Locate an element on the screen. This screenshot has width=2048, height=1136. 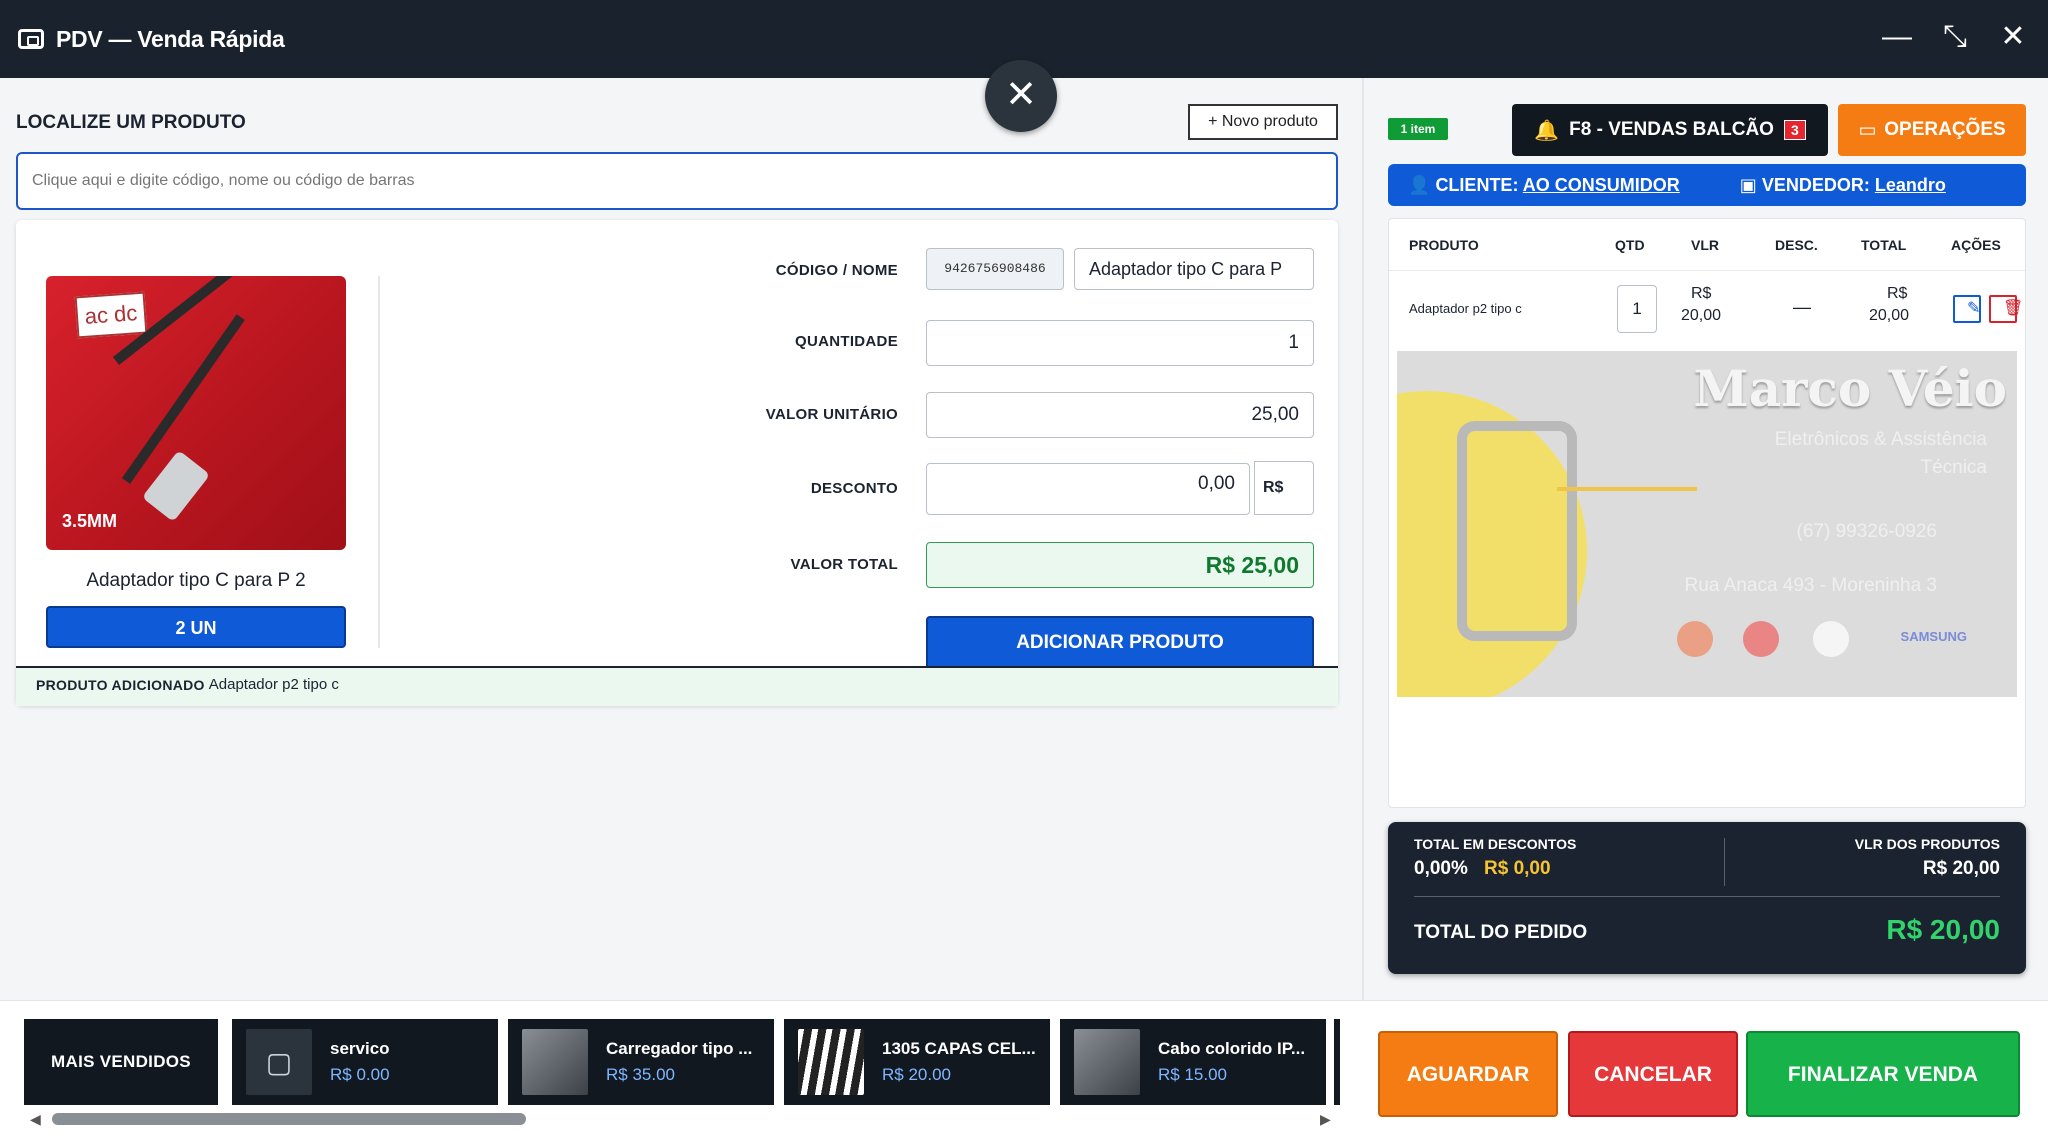
f8-vendas-balcao-button: 🔔 F8 - VENDAS BALCÃO 3 is located at coordinates (1670, 130).